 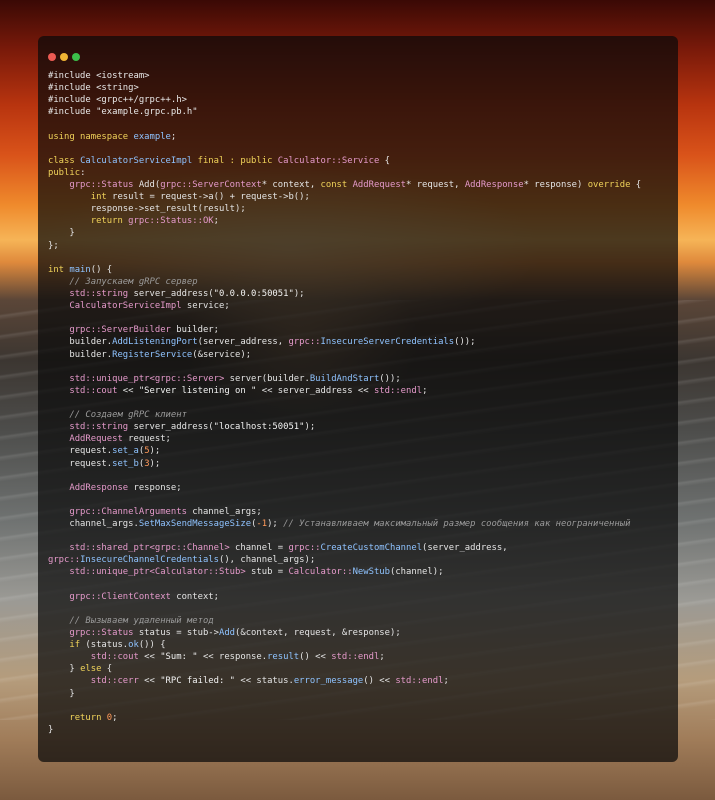 I want to click on code-token-default: (channel);, so click(x=416, y=572).